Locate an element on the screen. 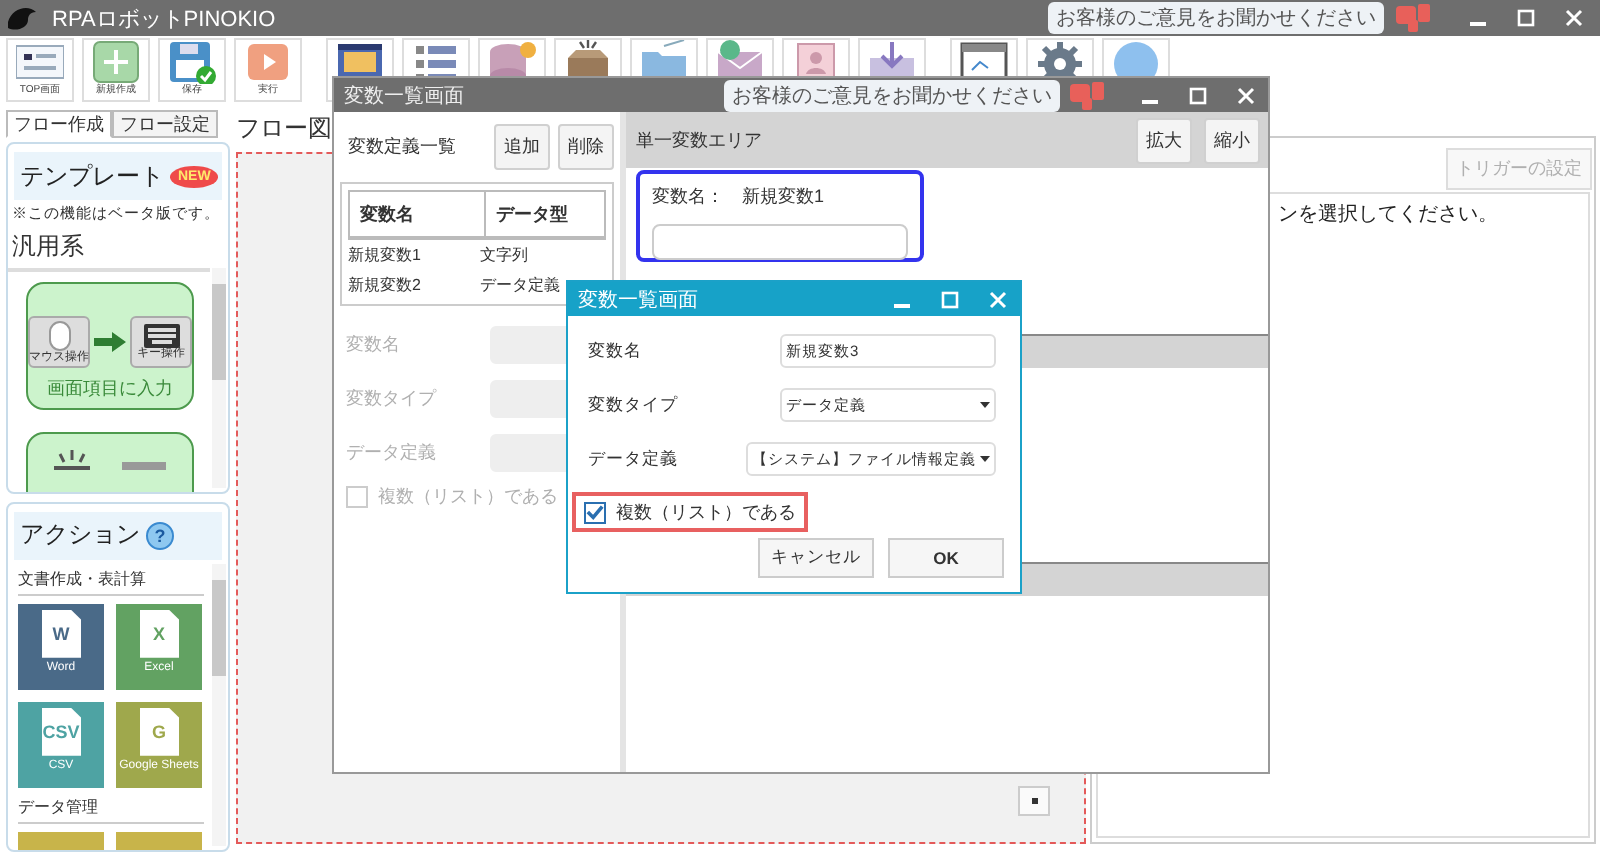 This screenshot has height=852, width=1600. table-cell: データ定義 is located at coordinates (520, 285).